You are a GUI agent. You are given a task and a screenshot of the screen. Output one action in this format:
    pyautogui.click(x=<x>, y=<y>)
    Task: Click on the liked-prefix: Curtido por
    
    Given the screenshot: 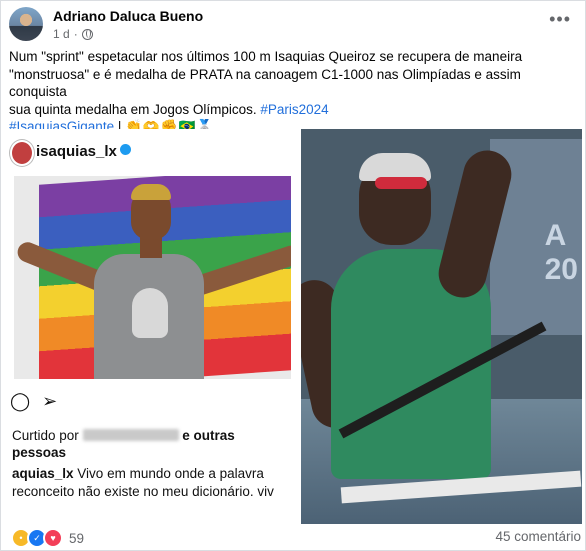 What is the action you would take?
    pyautogui.click(x=47, y=435)
    